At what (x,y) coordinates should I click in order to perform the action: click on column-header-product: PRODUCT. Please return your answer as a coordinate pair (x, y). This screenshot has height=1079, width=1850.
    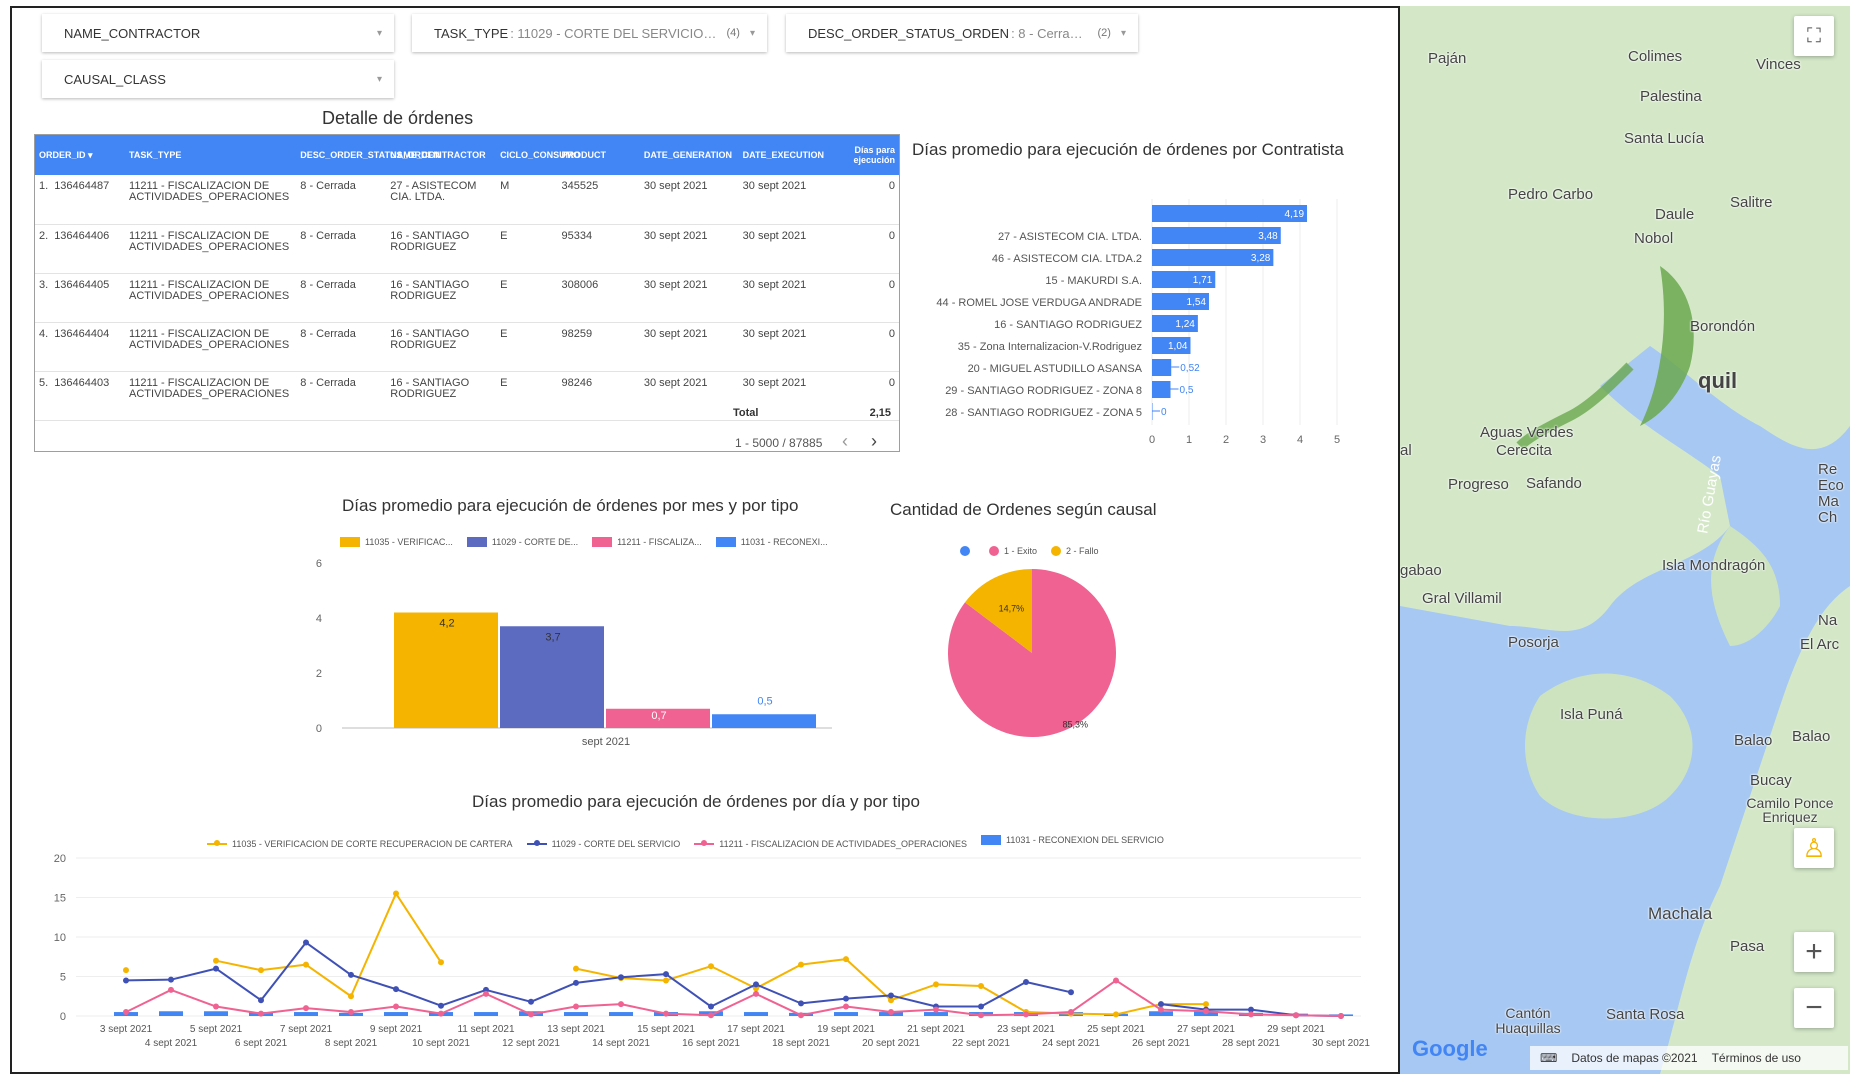
    Looking at the image, I should click on (598, 155).